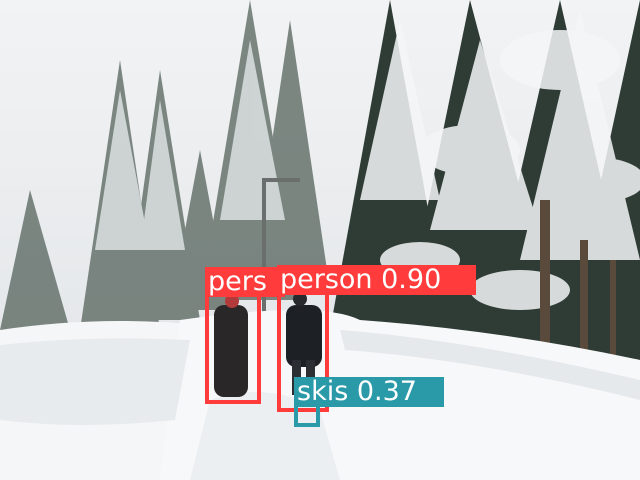 The width and height of the screenshot is (640, 480). I want to click on detection-label-person-1: pers, so click(245, 282).